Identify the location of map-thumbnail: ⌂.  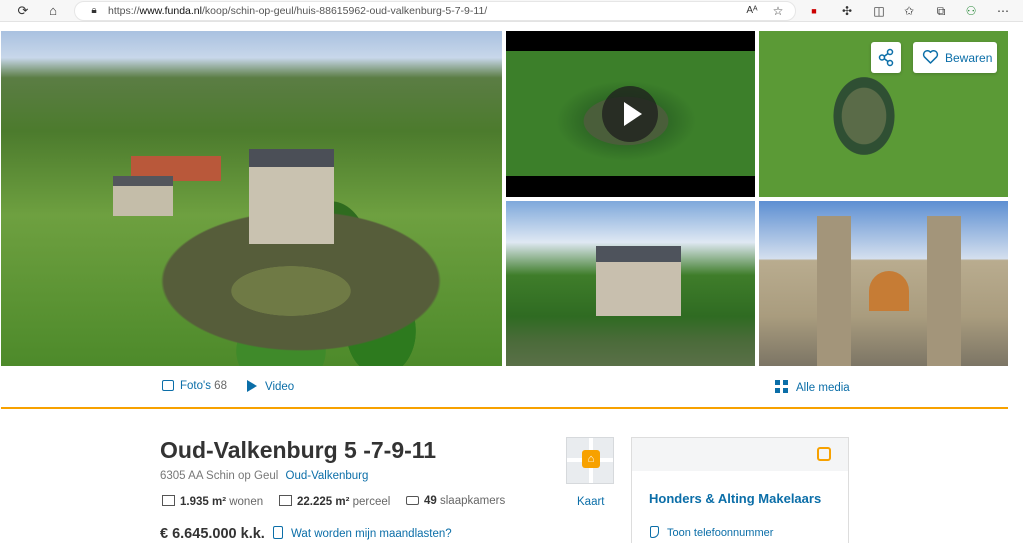
(590, 460).